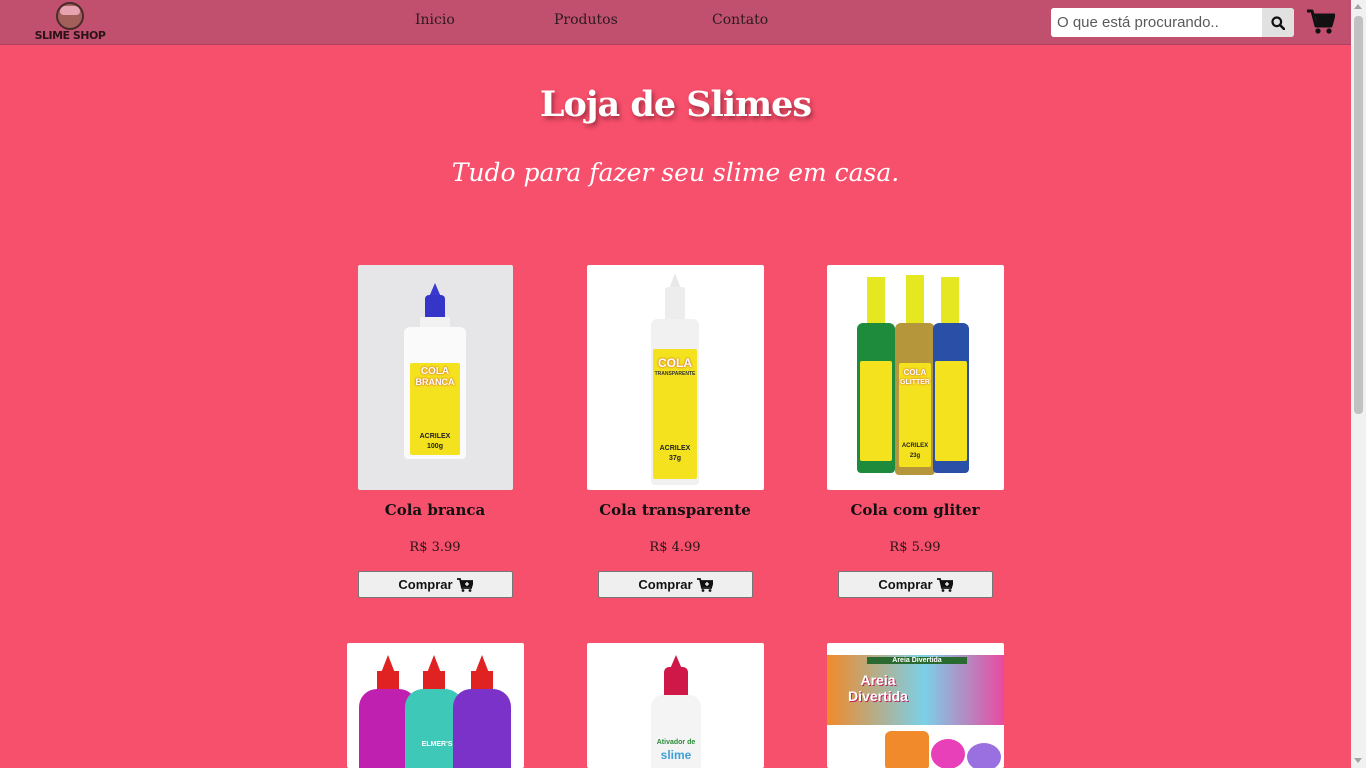  I want to click on product-image-ativador-slime: Ativador de slime, so click(675, 705).